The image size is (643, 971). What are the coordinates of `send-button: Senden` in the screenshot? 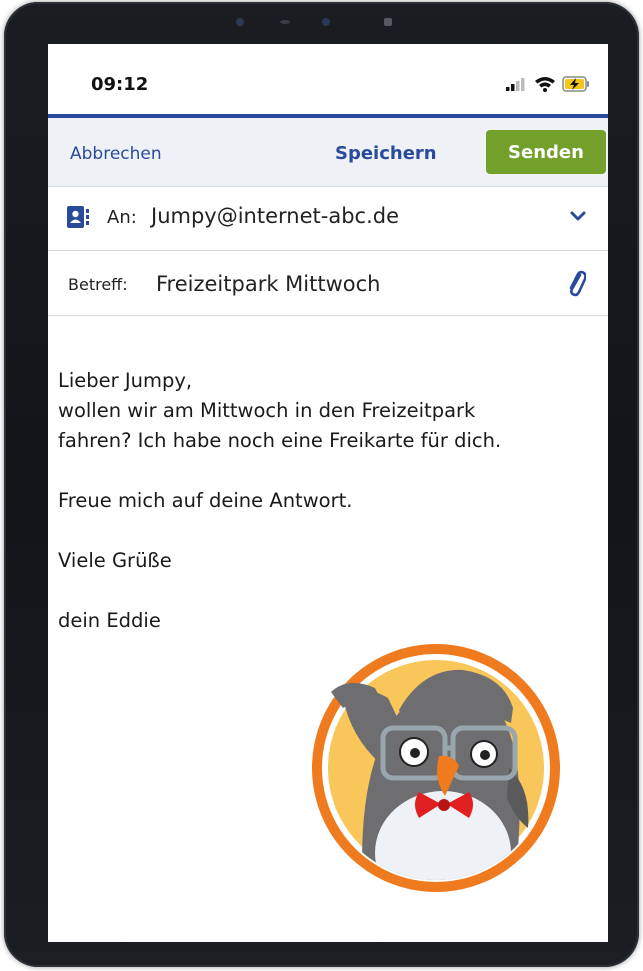 It's located at (546, 152).